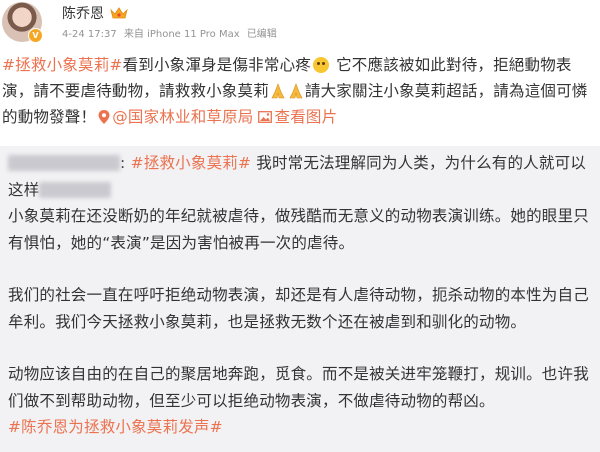  I want to click on author-name: 陈乔恩, so click(83, 13).